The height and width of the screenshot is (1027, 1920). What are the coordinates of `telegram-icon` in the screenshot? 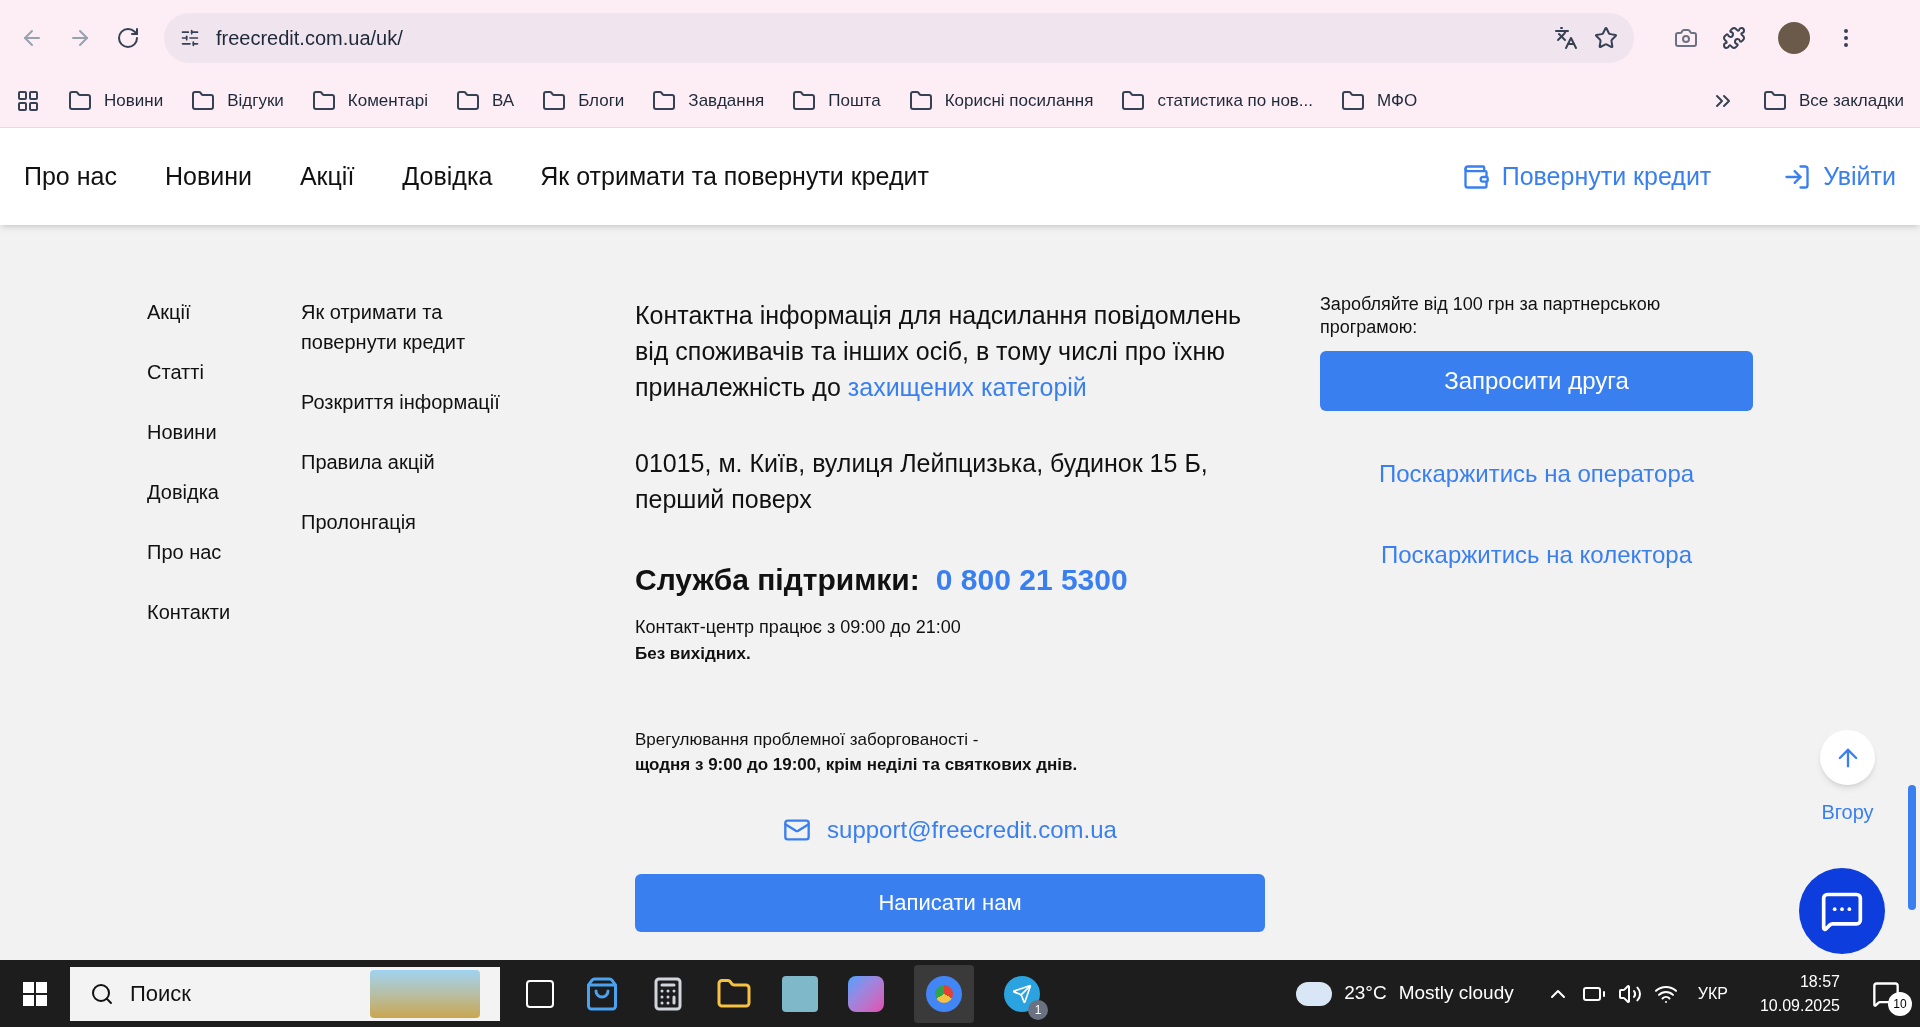 It's located at (1022, 993).